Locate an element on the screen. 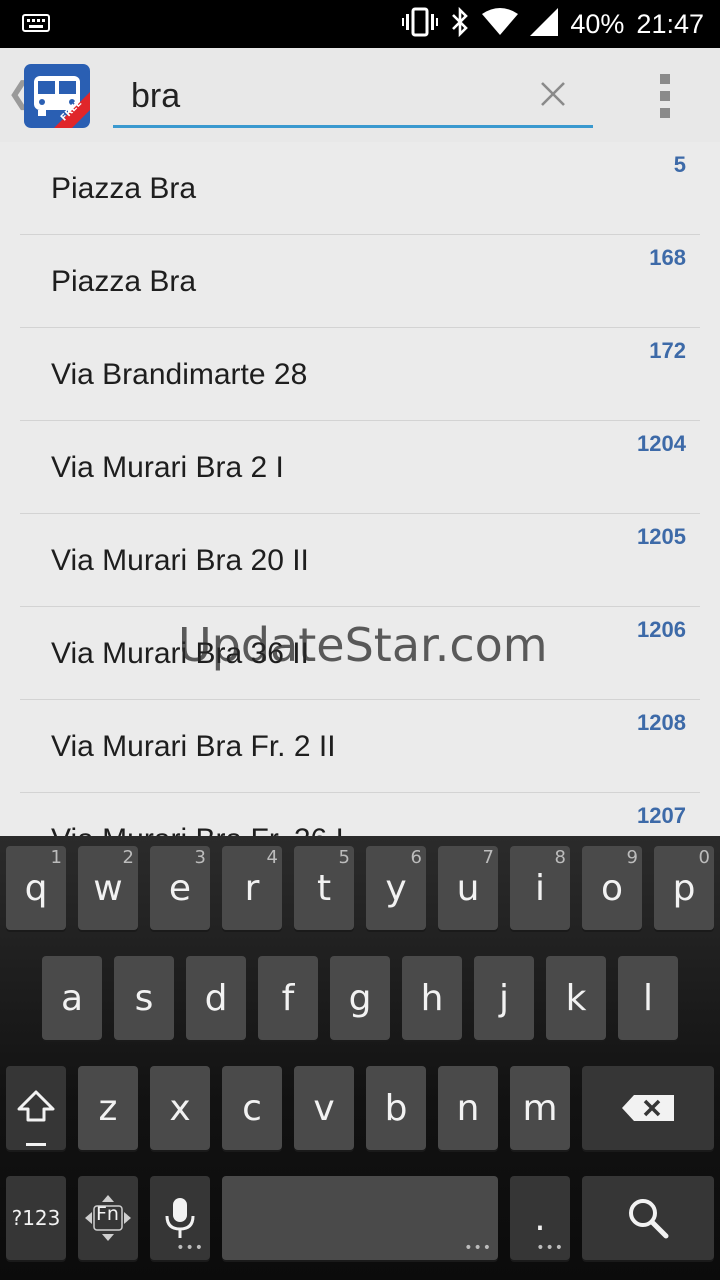 Image resolution: width=720 pixels, height=1280 pixels. key-label: r is located at coordinates (252, 888).